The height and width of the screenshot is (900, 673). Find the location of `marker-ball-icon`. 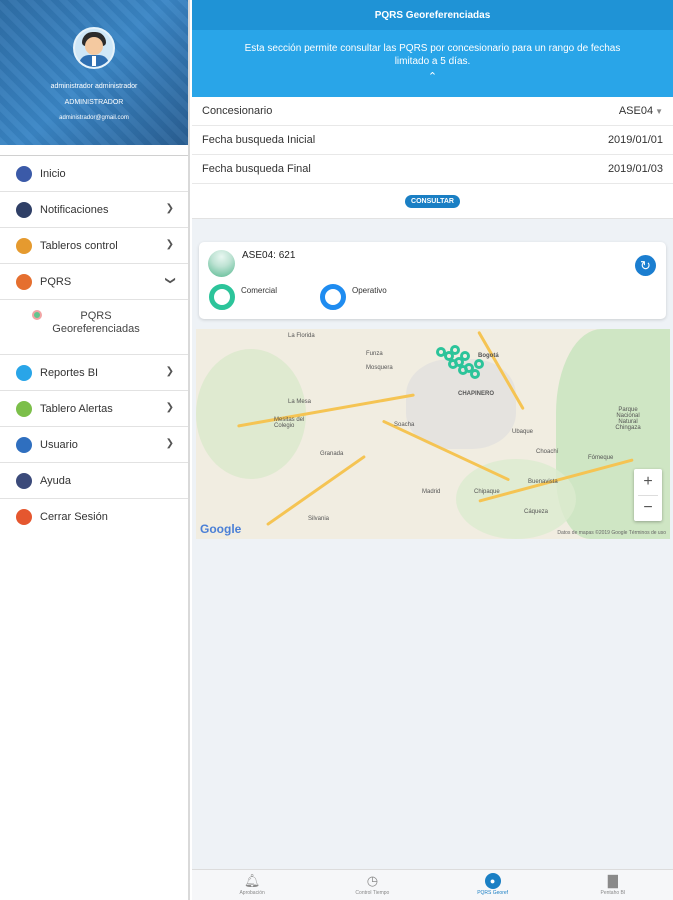

marker-ball-icon is located at coordinates (221, 263).